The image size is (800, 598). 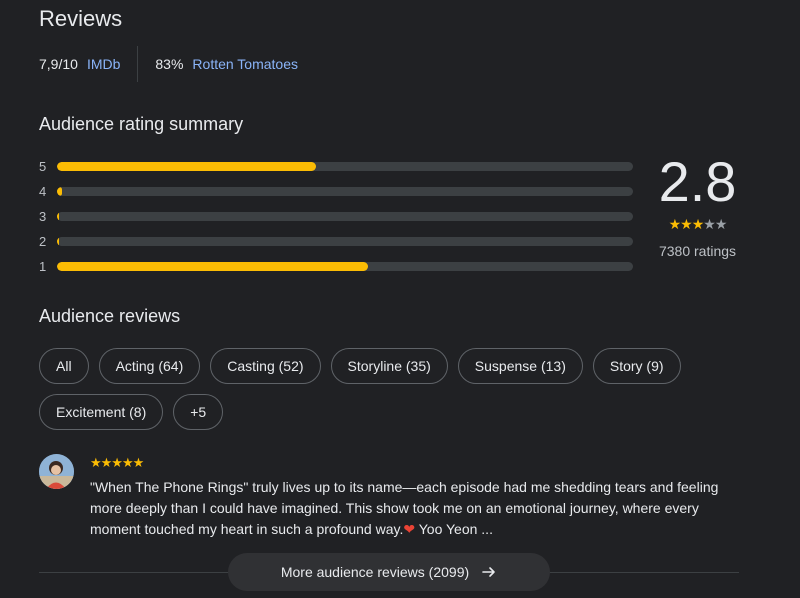 I want to click on more-audience-reviews-button: More audience reviews (2099), so click(x=389, y=572).